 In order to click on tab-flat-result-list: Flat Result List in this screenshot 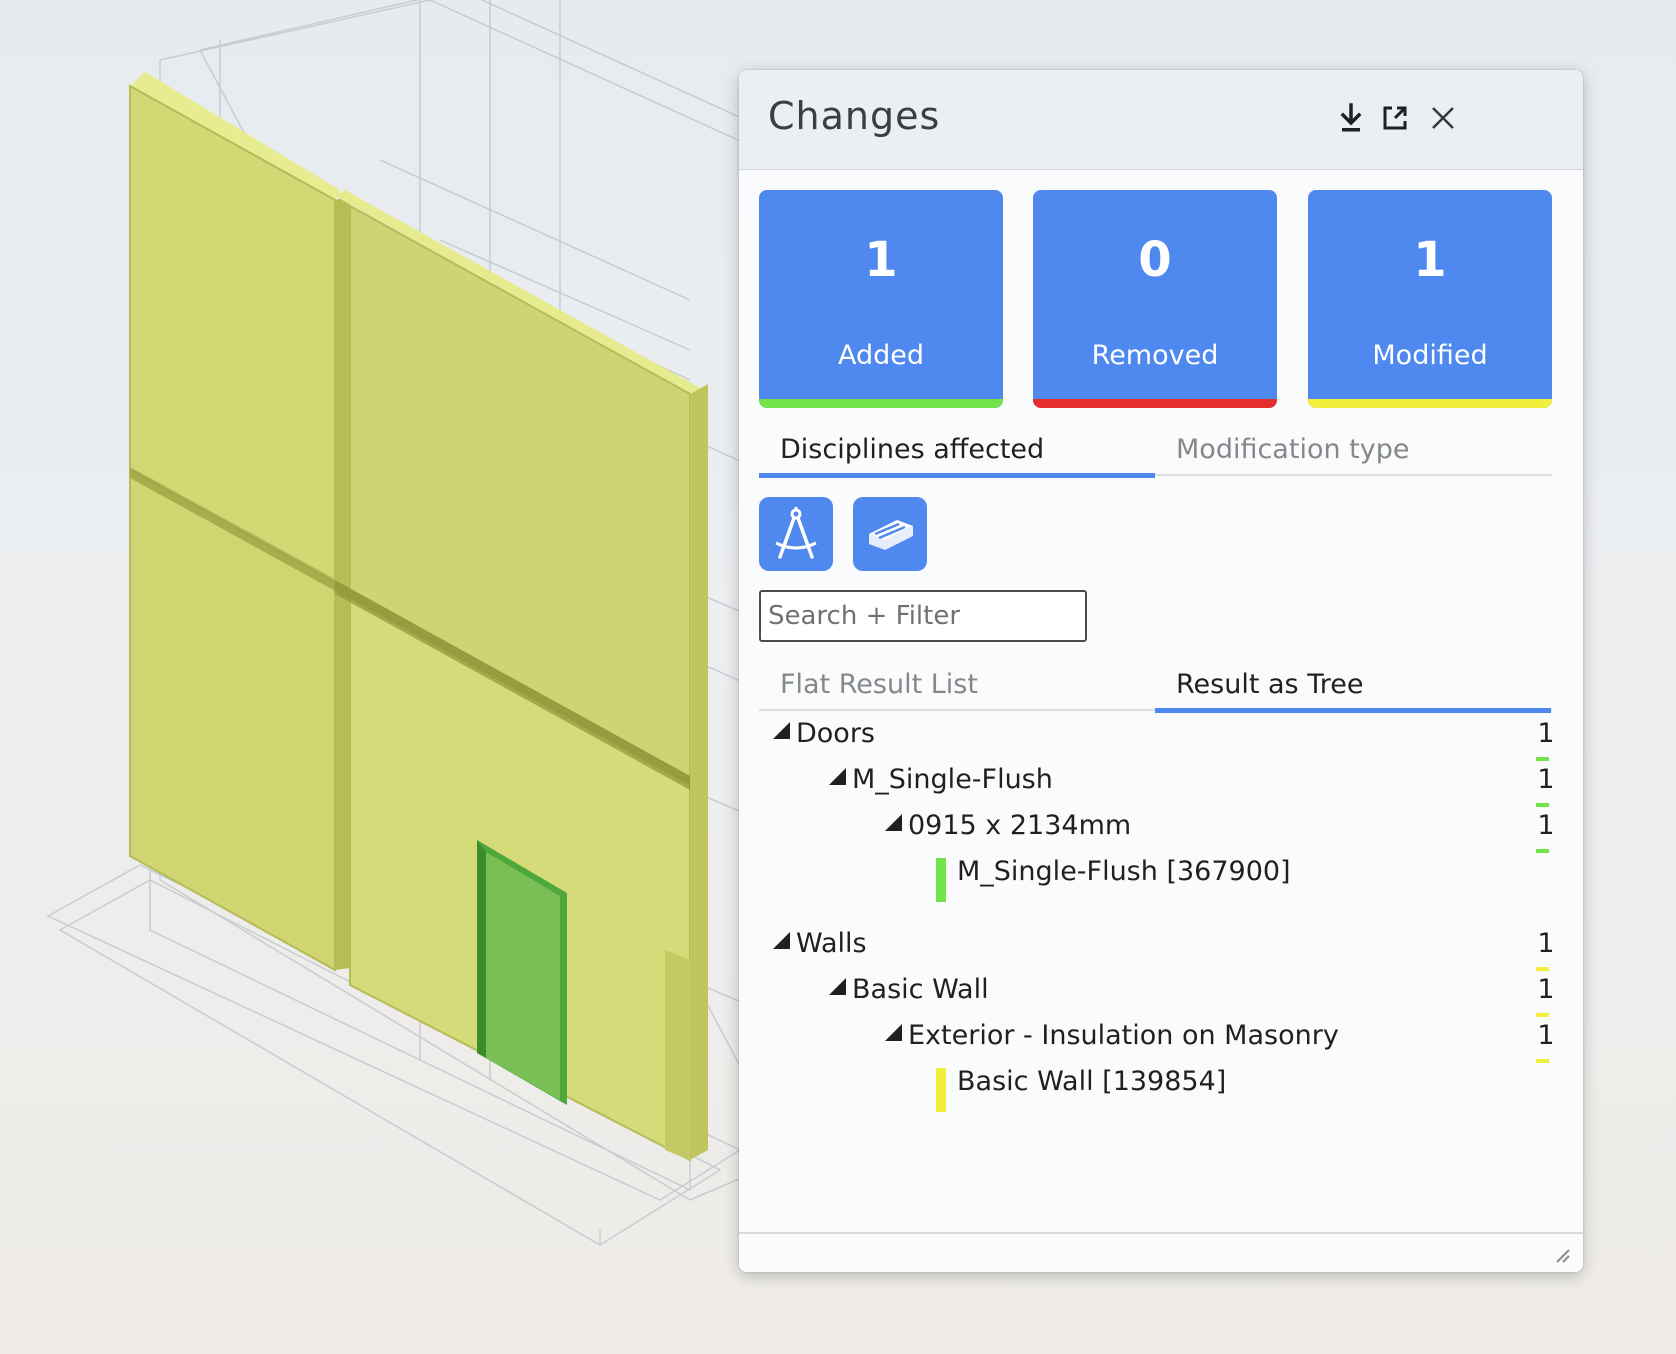, I will do `click(957, 688)`.